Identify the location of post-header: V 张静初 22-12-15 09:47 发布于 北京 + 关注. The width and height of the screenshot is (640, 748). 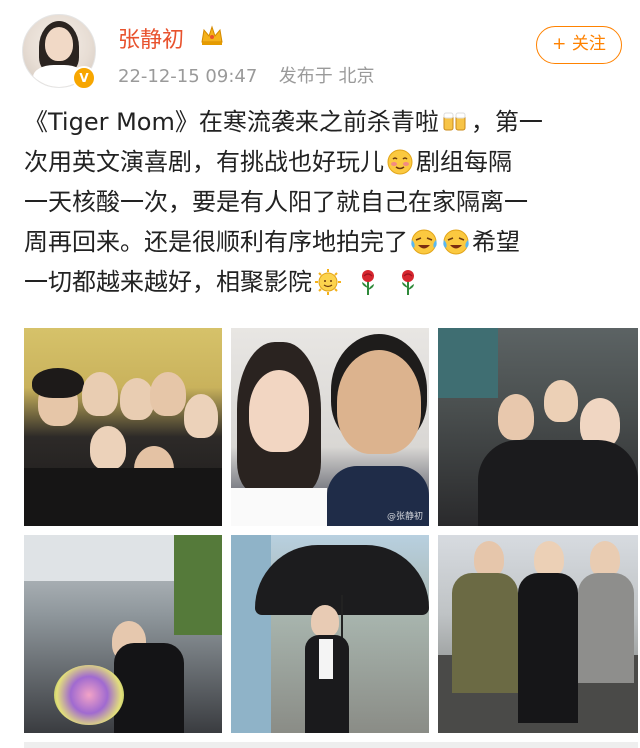
(320, 50).